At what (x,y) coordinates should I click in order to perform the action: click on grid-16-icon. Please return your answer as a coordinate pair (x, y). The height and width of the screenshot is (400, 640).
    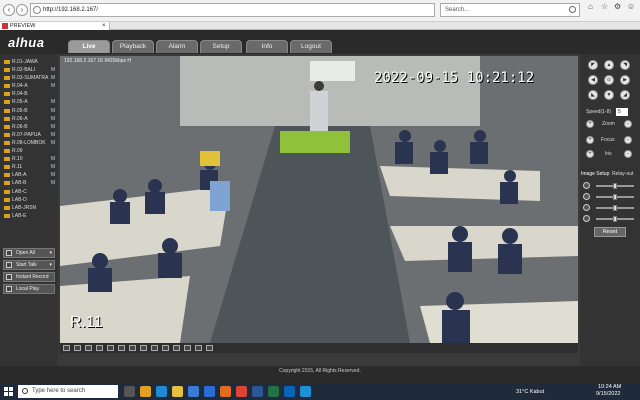
    Looking at the image, I should click on (121, 348).